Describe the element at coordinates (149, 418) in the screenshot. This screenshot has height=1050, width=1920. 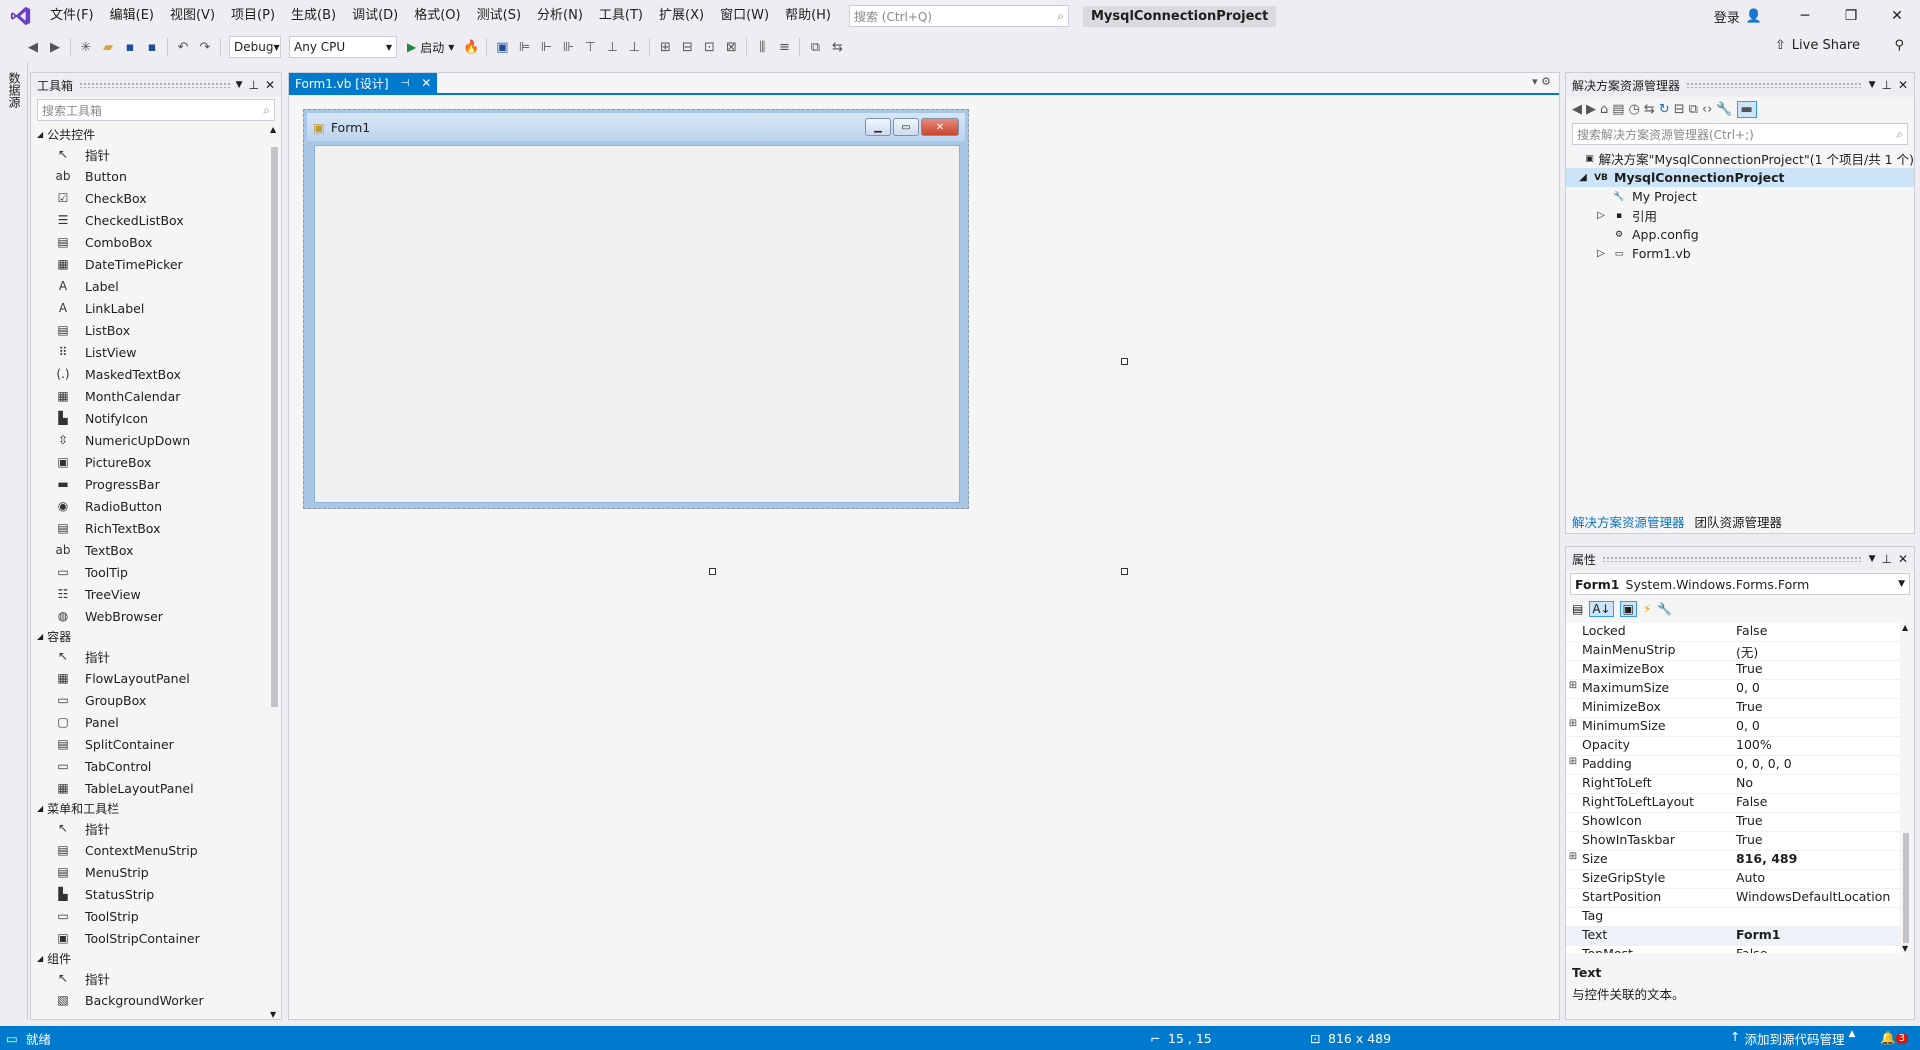
I see `toolbox-item: ▙ NotifyIcon` at that location.